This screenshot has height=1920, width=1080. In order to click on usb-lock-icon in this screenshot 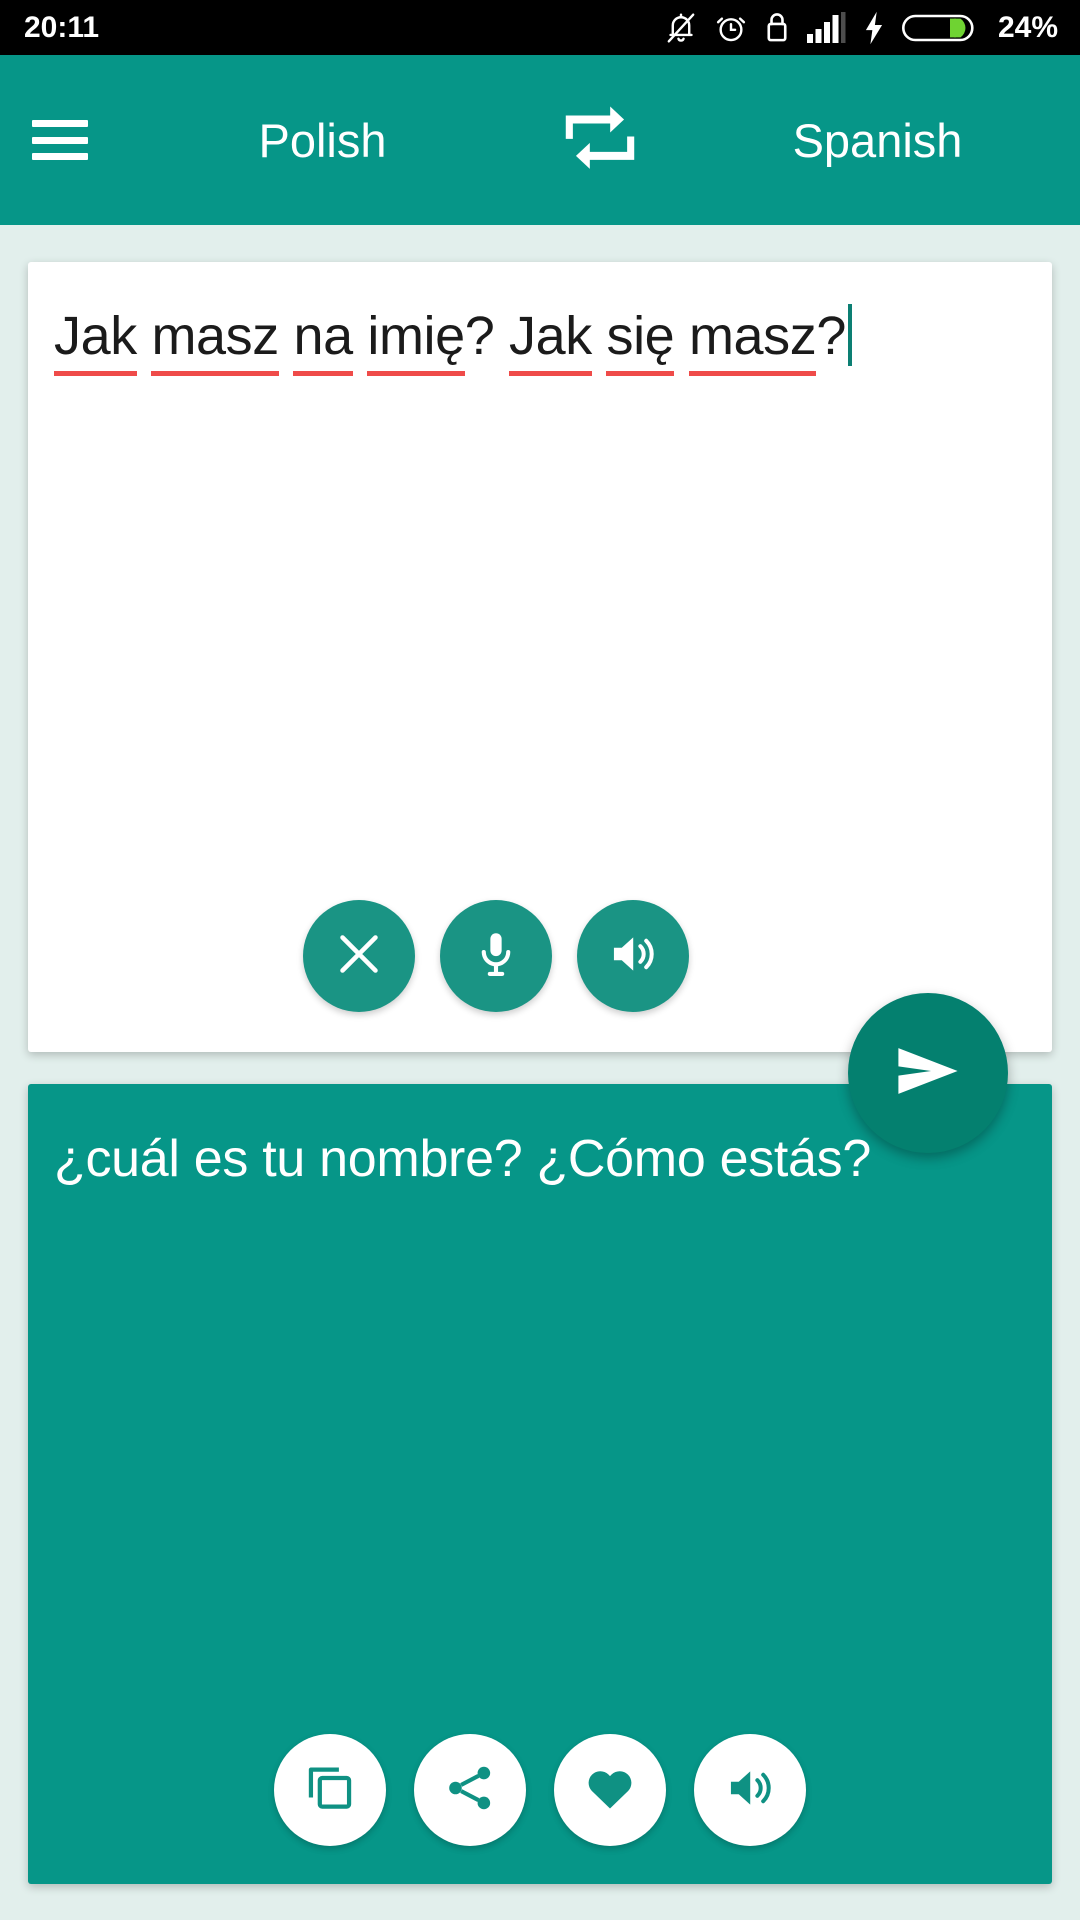, I will do `click(777, 28)`.